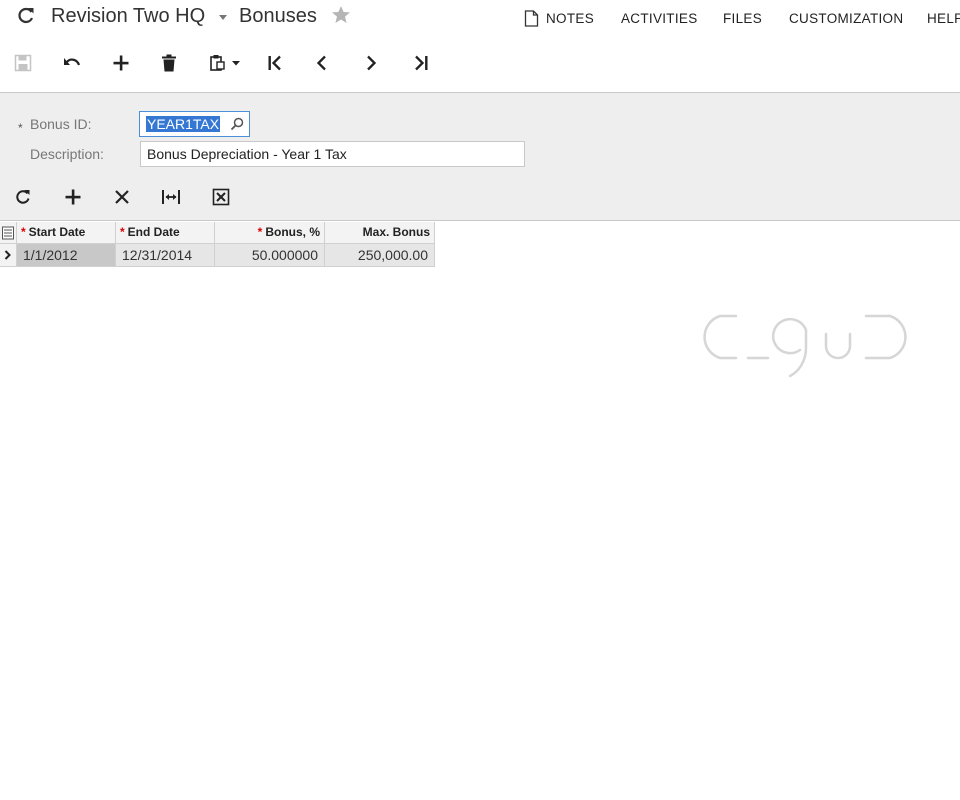  Describe the element at coordinates (531, 18) in the screenshot. I see `note-icon` at that location.